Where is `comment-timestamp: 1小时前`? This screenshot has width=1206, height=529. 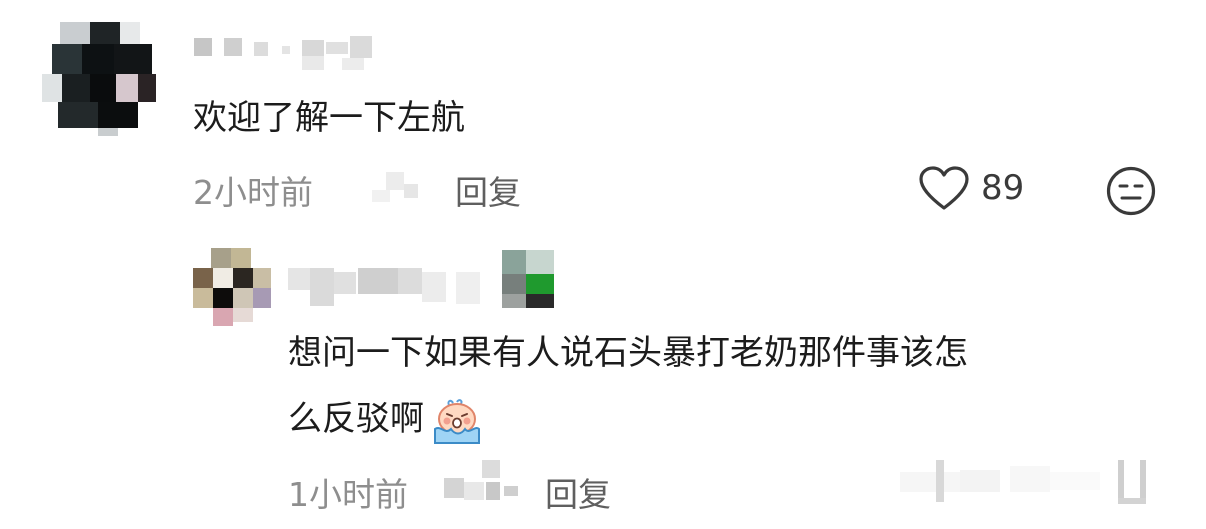 comment-timestamp: 1小时前 is located at coordinates (348, 494).